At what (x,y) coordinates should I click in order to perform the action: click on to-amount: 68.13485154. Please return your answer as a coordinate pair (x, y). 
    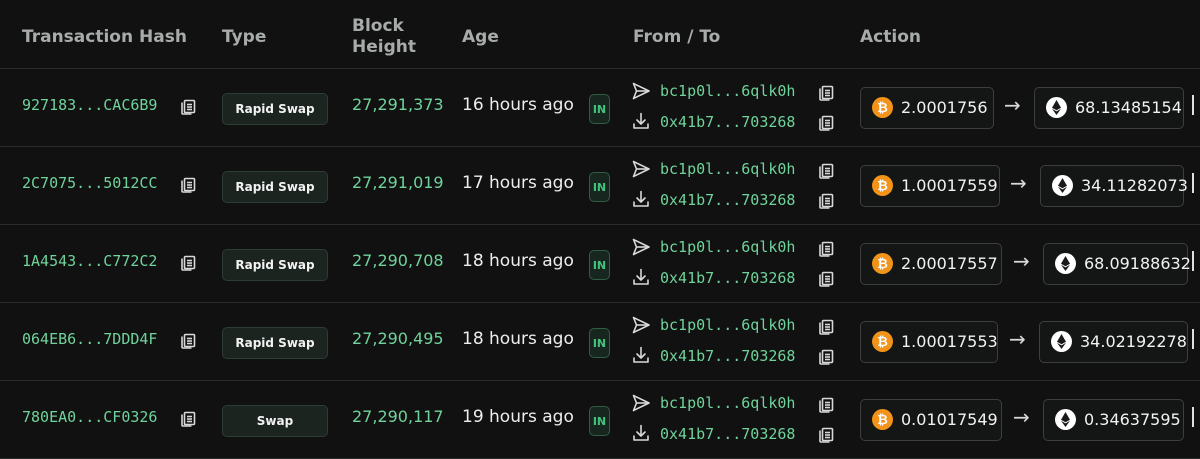
    Looking at the image, I should click on (1128, 107).